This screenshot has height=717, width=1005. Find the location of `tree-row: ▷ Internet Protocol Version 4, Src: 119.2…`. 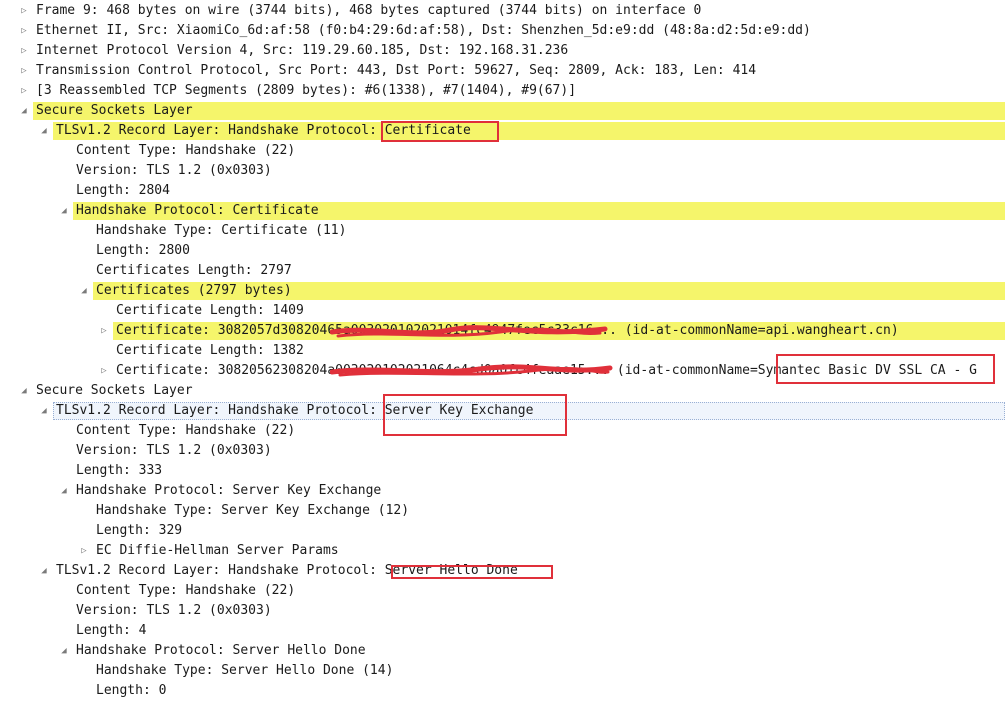

tree-row: ▷ Internet Protocol Version 4, Src: 119.2… is located at coordinates (502, 51).